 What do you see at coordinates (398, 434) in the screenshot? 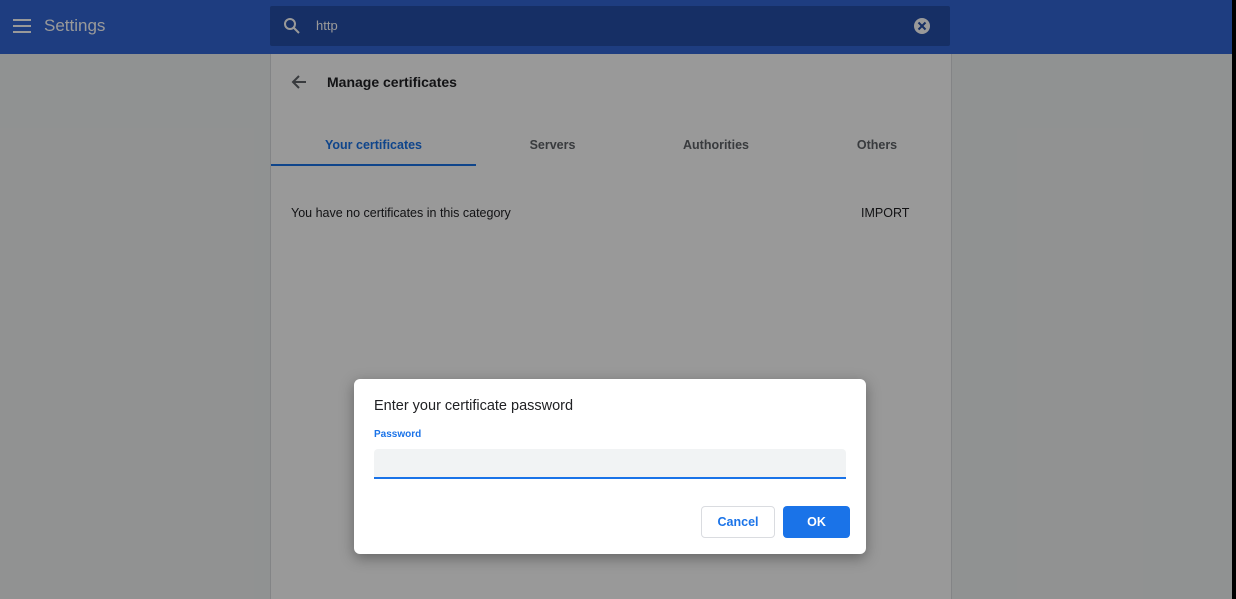
I see `password-label: Password` at bounding box center [398, 434].